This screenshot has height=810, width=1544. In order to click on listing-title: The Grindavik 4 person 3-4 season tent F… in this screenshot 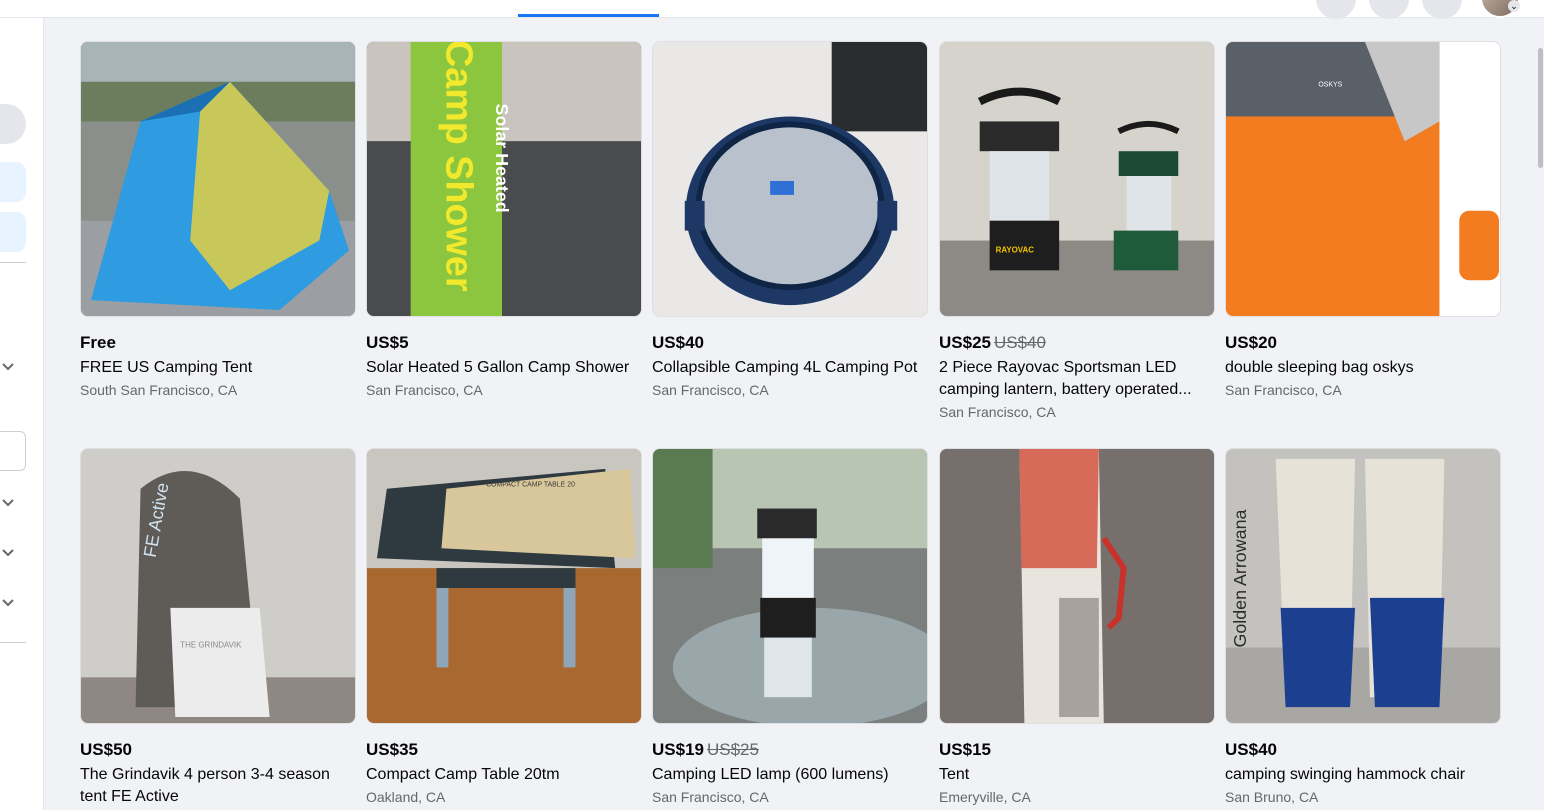, I will do `click(205, 785)`.